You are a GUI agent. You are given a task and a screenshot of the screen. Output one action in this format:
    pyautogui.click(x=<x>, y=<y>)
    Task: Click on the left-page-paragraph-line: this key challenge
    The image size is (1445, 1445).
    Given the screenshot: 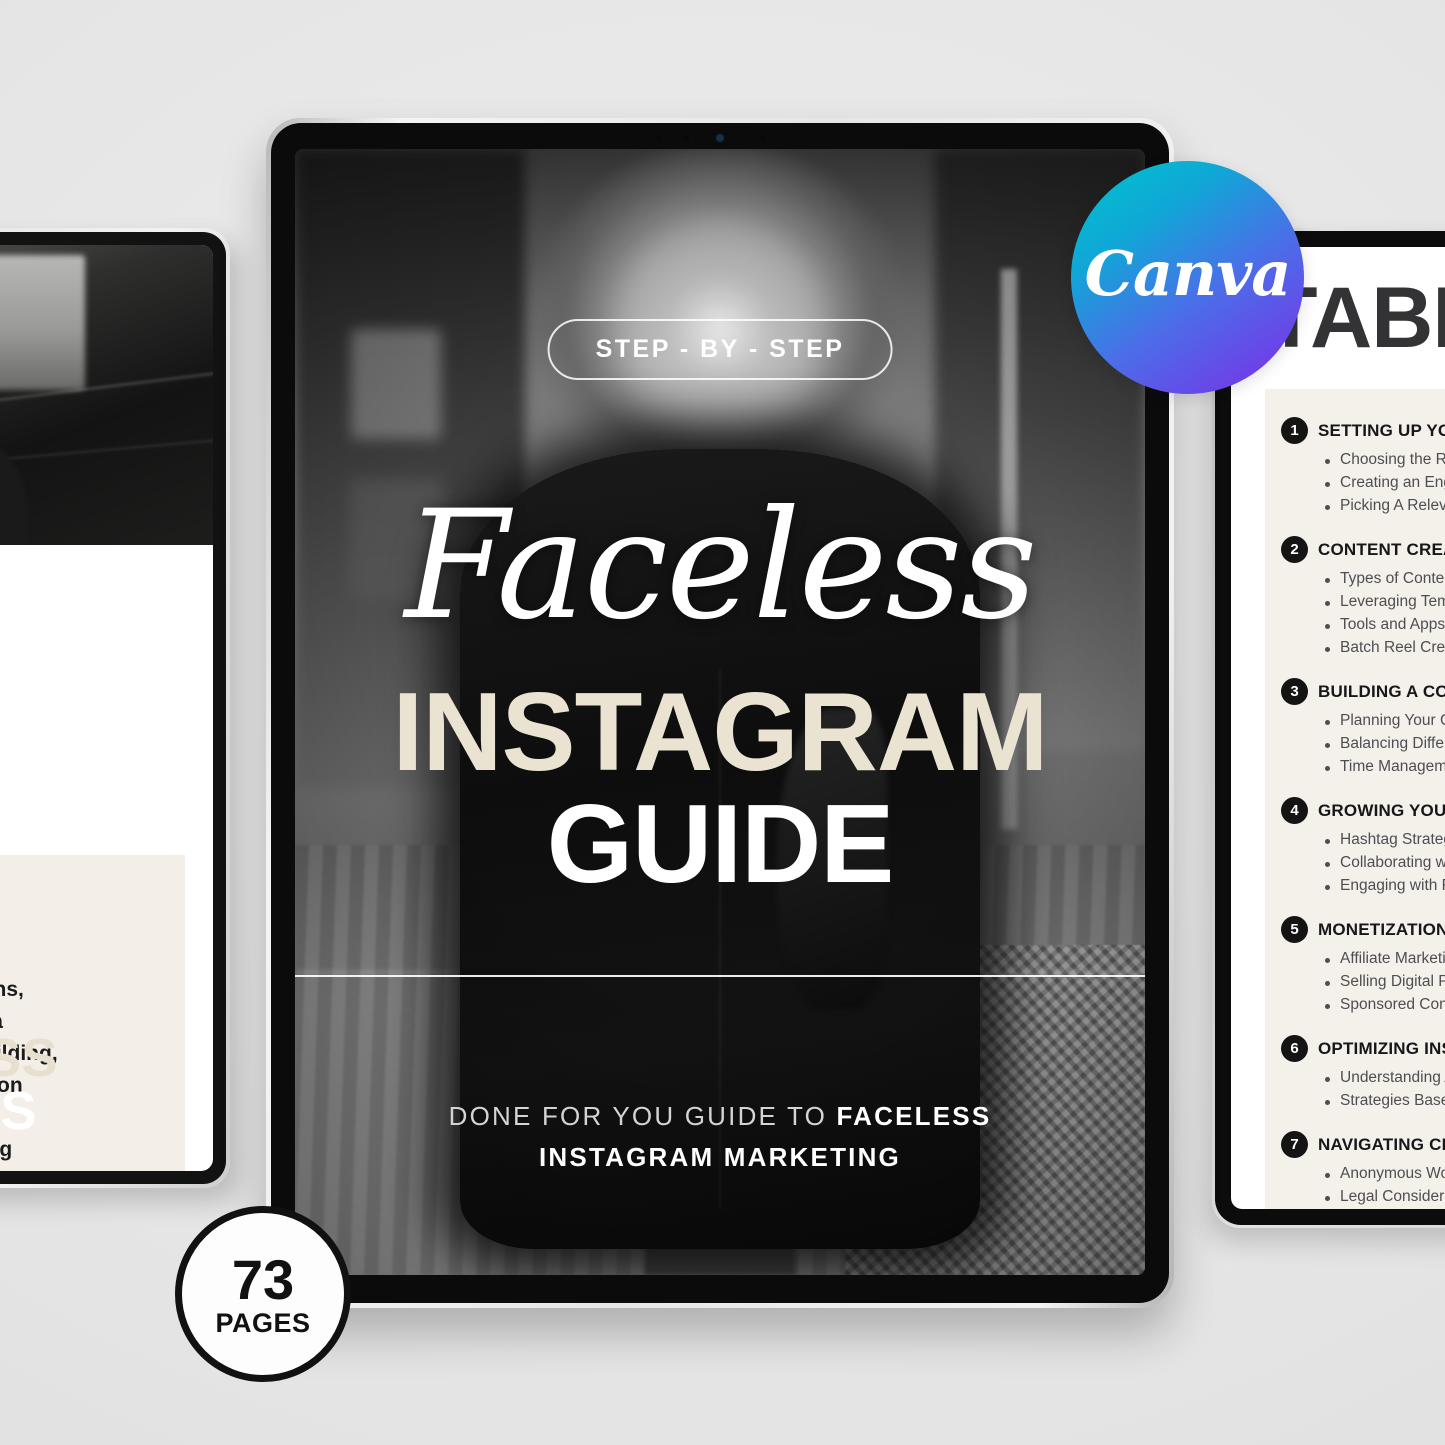 What is the action you would take?
    pyautogui.click(x=99, y=635)
    